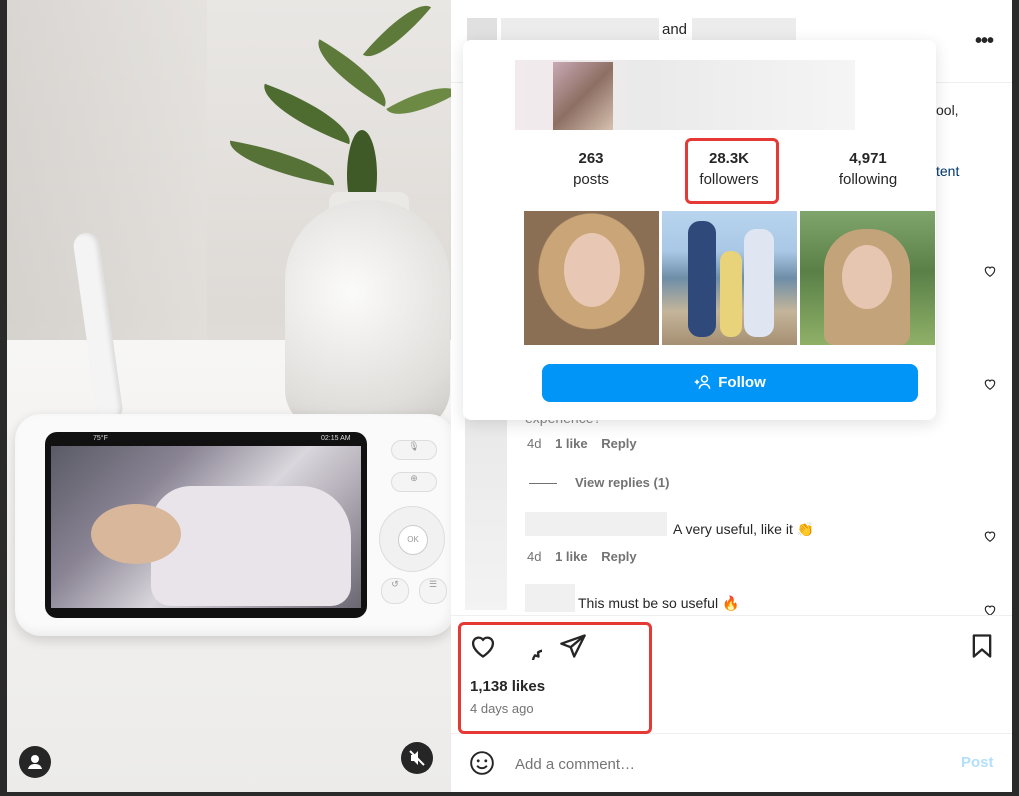  Describe the element at coordinates (984, 41) in the screenshot. I see `more-icon: •••` at that location.